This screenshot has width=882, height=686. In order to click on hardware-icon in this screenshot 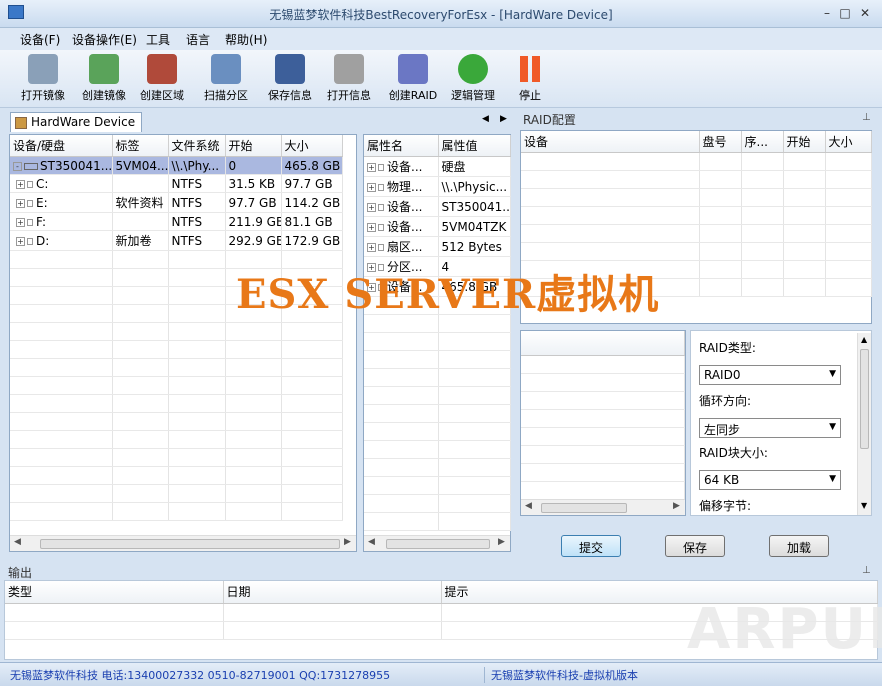, I will do `click(21, 123)`.